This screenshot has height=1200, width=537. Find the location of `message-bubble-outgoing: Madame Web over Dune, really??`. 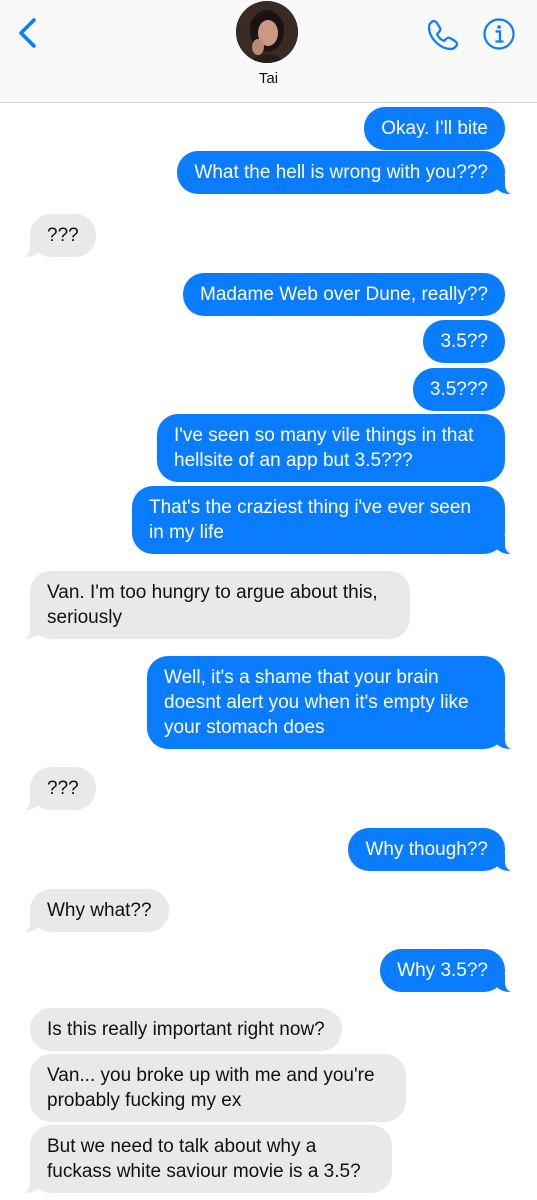

message-bubble-outgoing: Madame Web over Dune, really?? is located at coordinates (344, 294).